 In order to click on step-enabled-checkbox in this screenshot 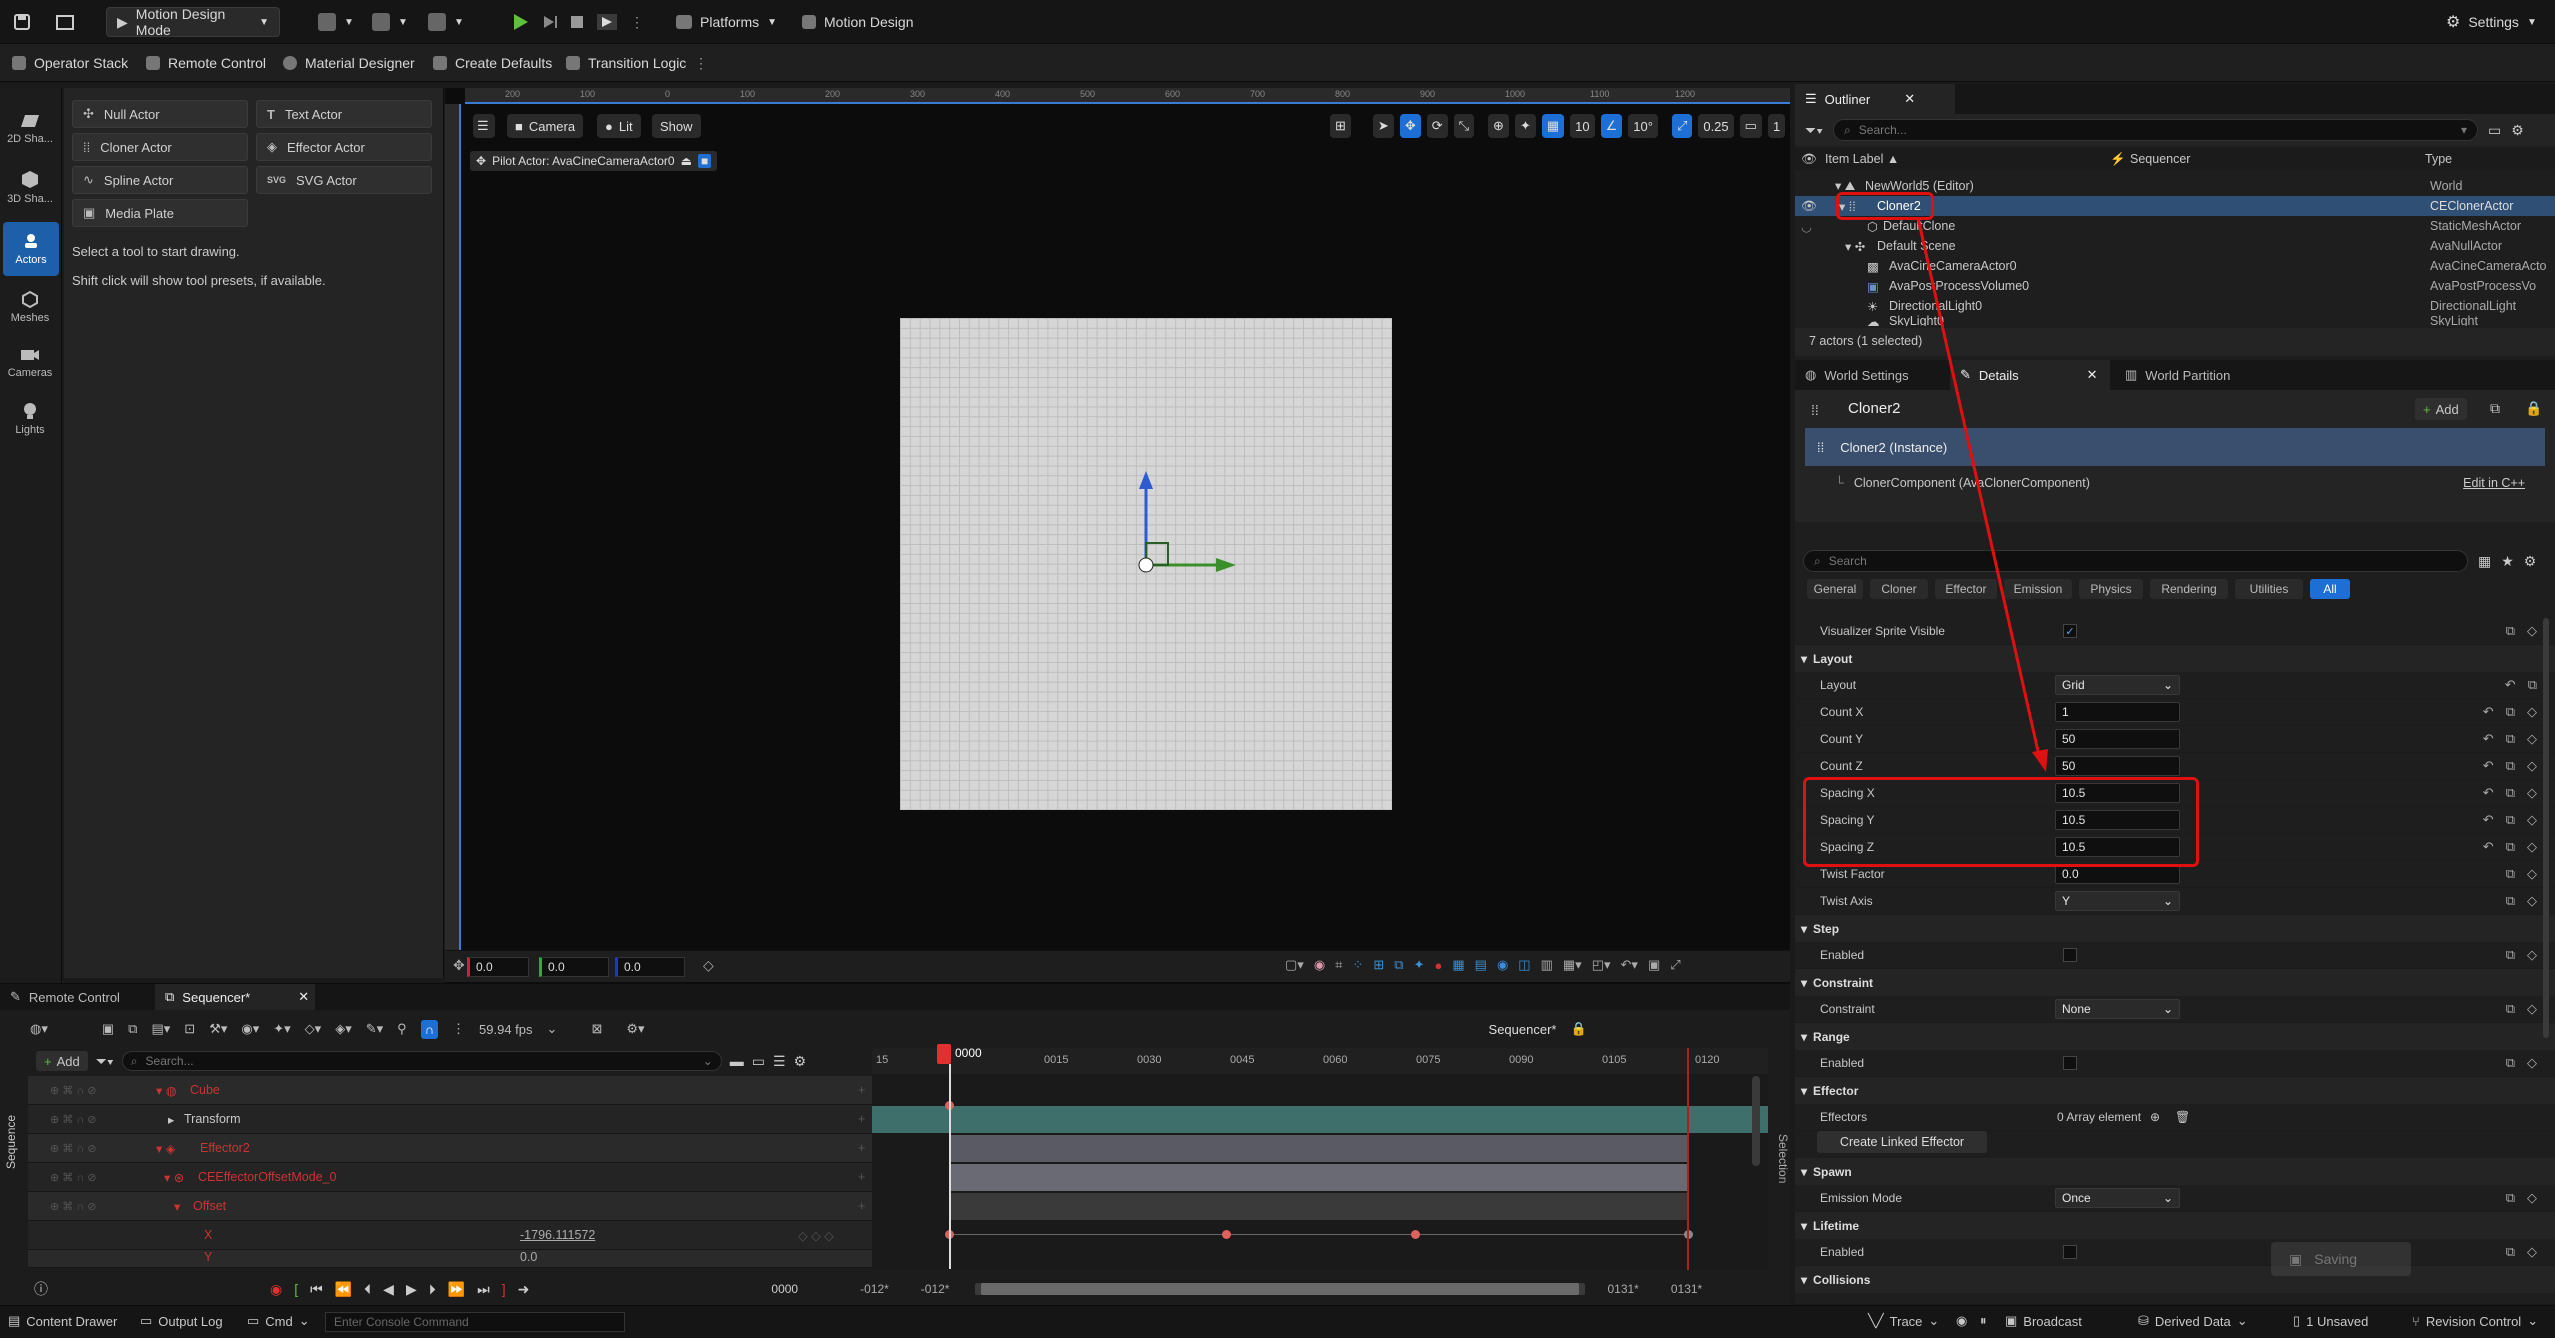, I will do `click(2070, 955)`.